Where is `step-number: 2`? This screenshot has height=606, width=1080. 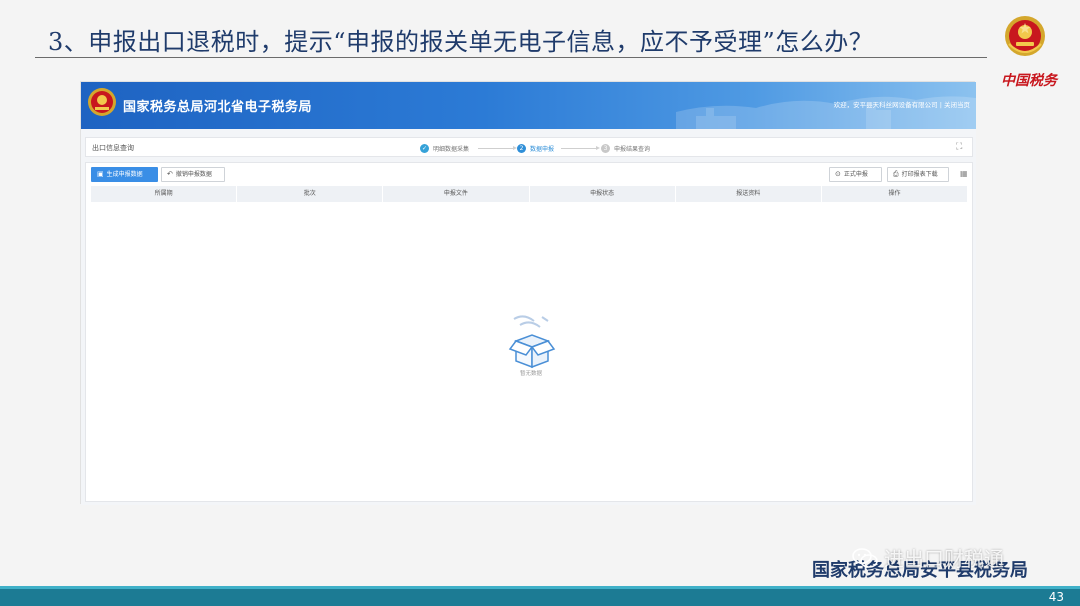
step-number: 2 is located at coordinates (521, 148).